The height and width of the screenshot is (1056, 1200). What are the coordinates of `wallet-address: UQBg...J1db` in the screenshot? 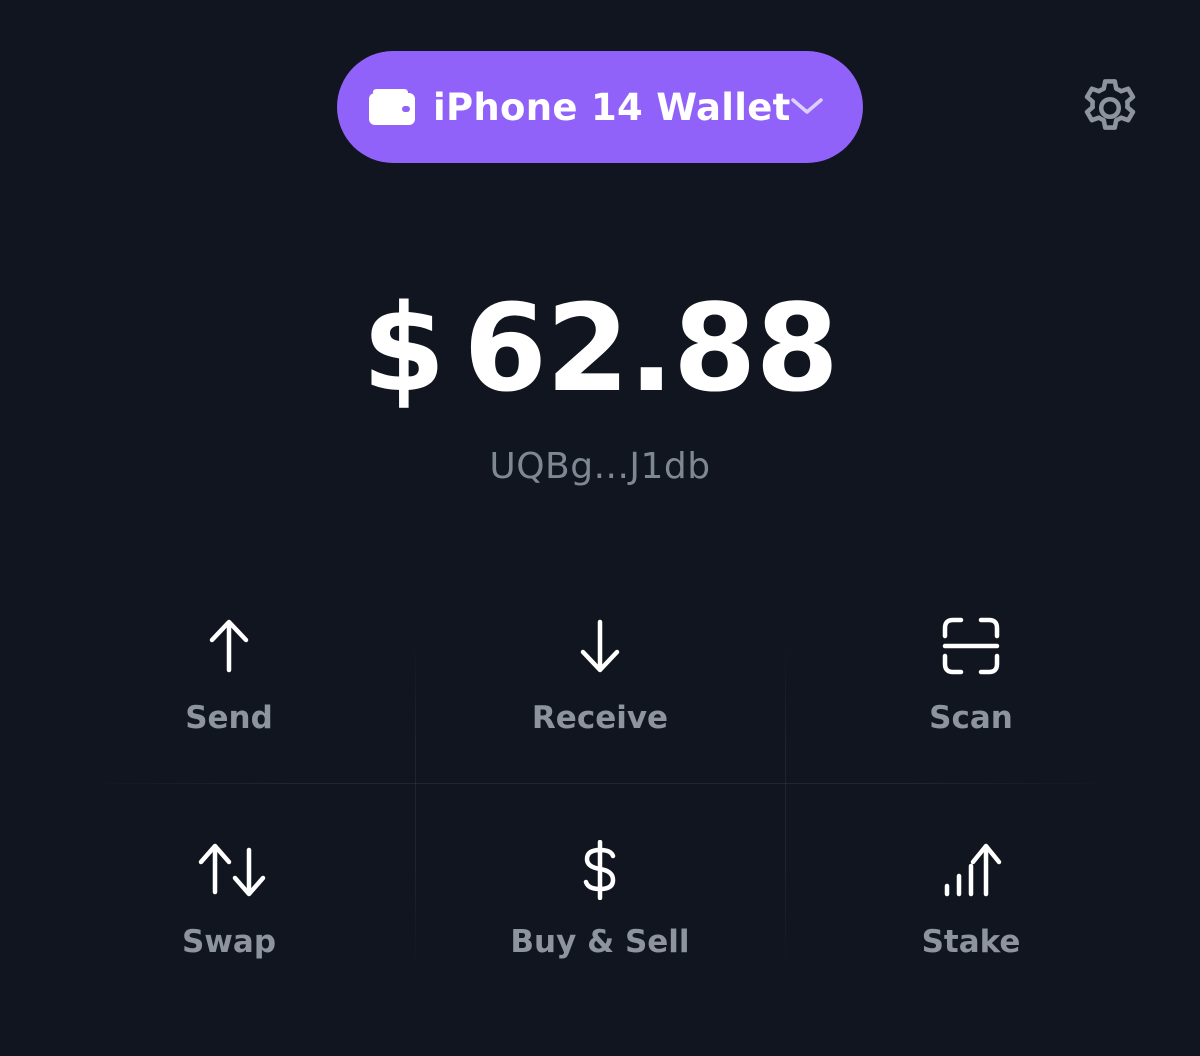 It's located at (600, 466).